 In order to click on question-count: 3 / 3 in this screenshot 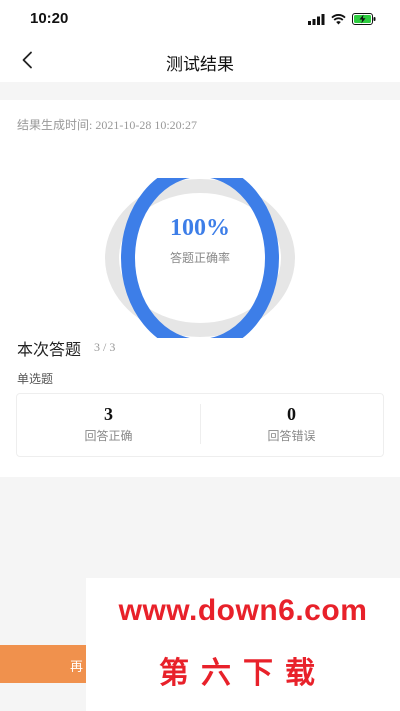, I will do `click(105, 347)`.